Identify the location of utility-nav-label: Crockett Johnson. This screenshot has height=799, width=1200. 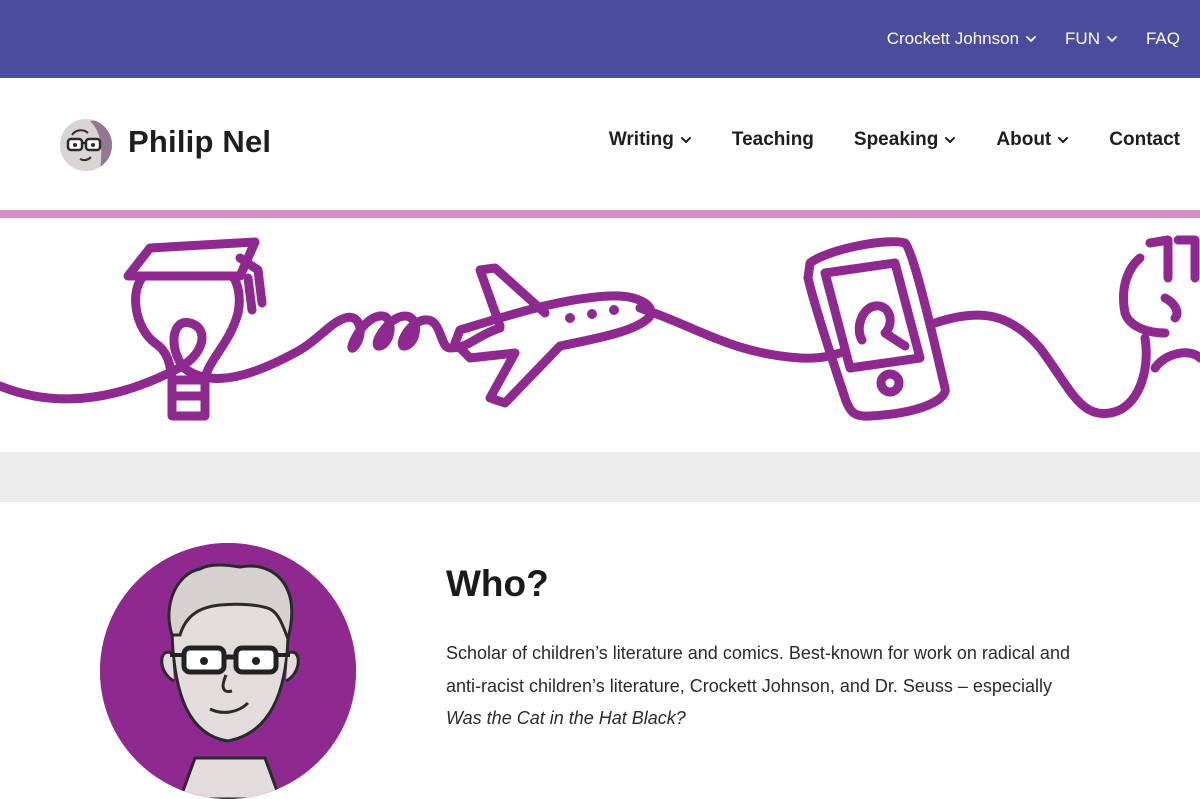
(953, 38).